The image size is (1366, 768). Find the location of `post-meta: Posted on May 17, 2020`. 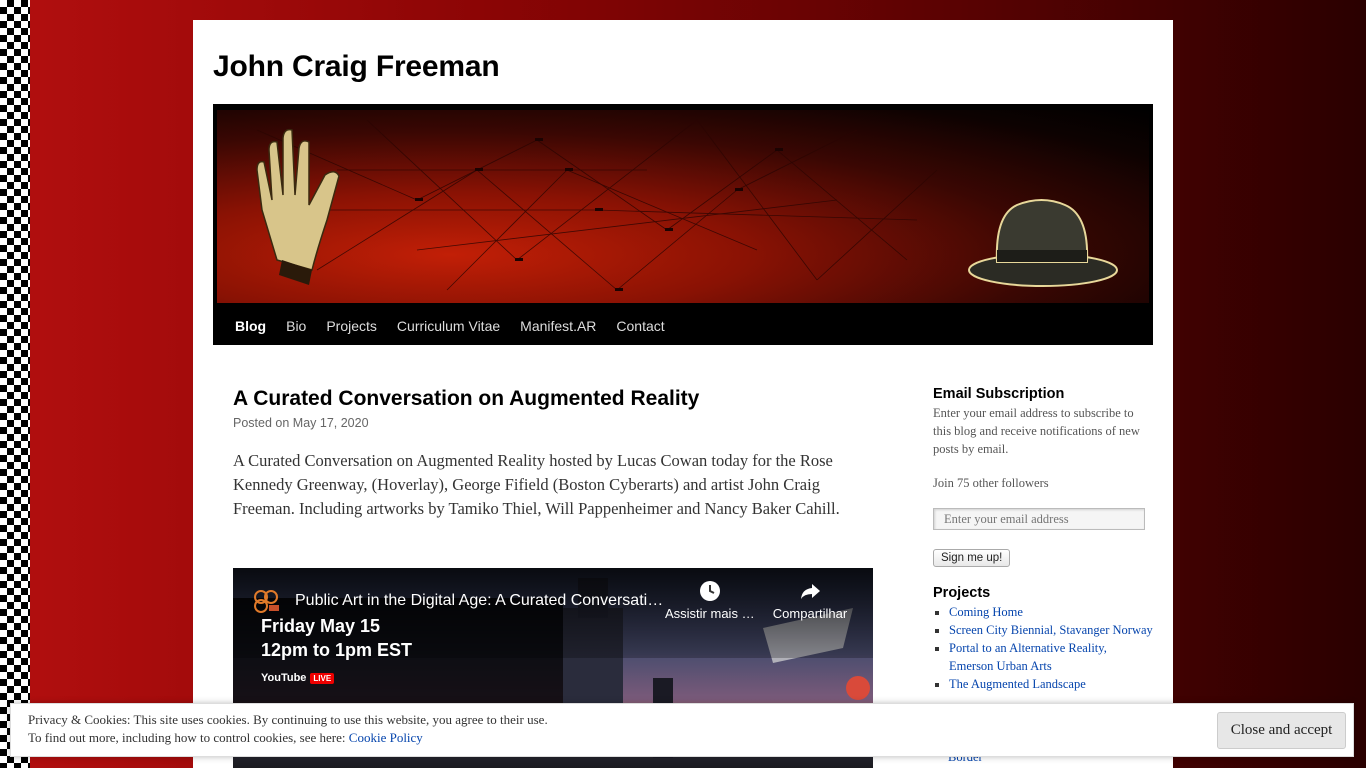

post-meta: Posted on May 17, 2020 is located at coordinates (301, 423).